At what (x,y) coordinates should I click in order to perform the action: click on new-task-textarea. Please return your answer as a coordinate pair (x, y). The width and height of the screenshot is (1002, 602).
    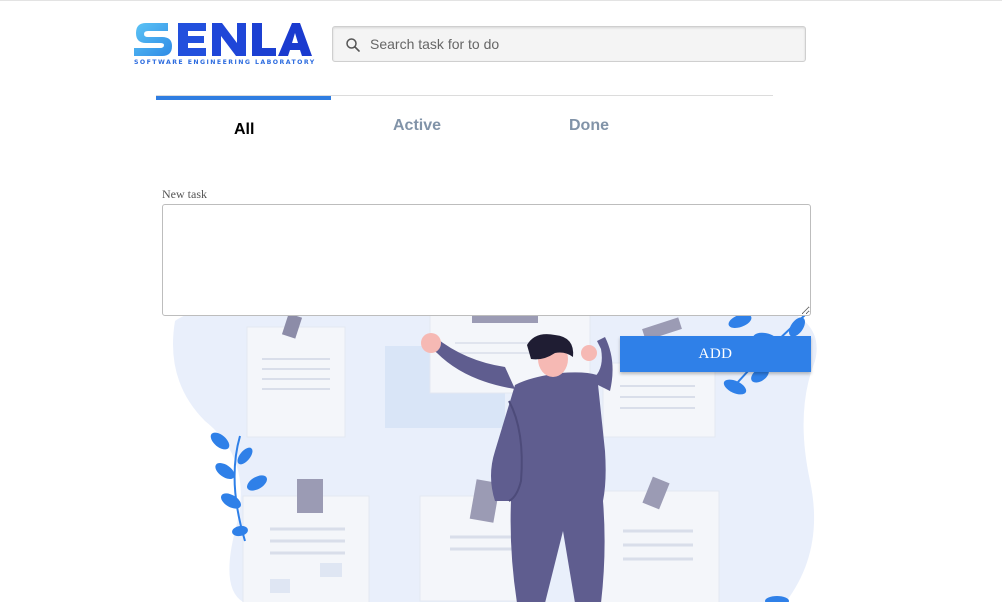
    Looking at the image, I should click on (486, 260).